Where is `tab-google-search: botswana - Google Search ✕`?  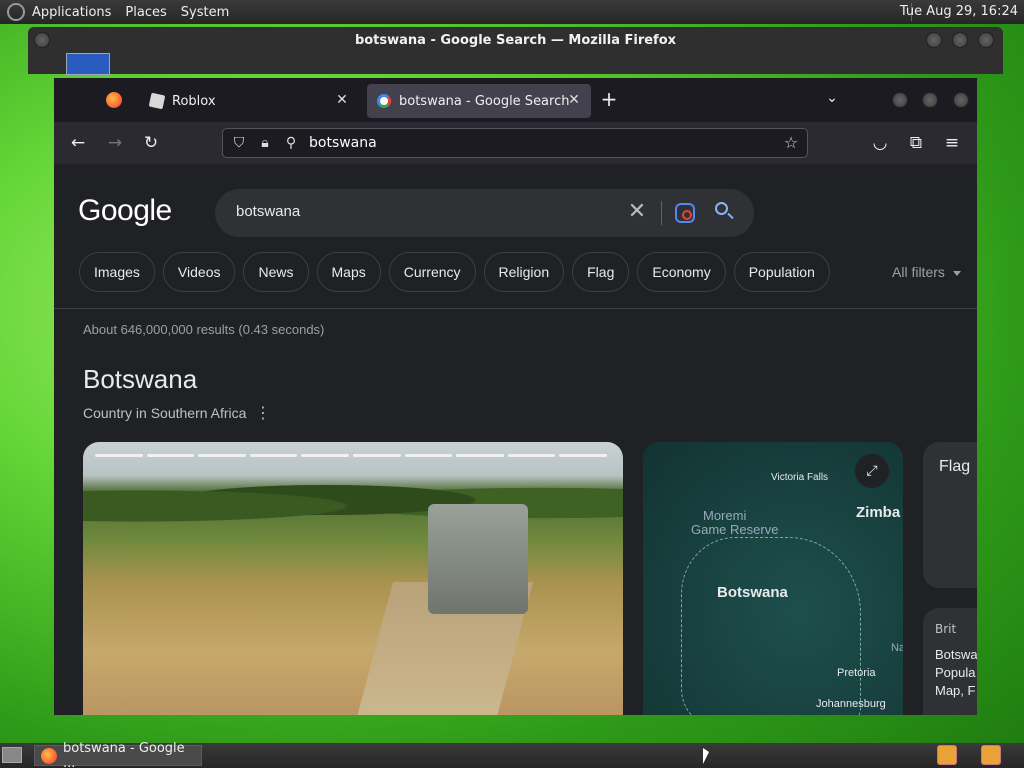
tab-google-search: botswana - Google Search ✕ is located at coordinates (479, 101).